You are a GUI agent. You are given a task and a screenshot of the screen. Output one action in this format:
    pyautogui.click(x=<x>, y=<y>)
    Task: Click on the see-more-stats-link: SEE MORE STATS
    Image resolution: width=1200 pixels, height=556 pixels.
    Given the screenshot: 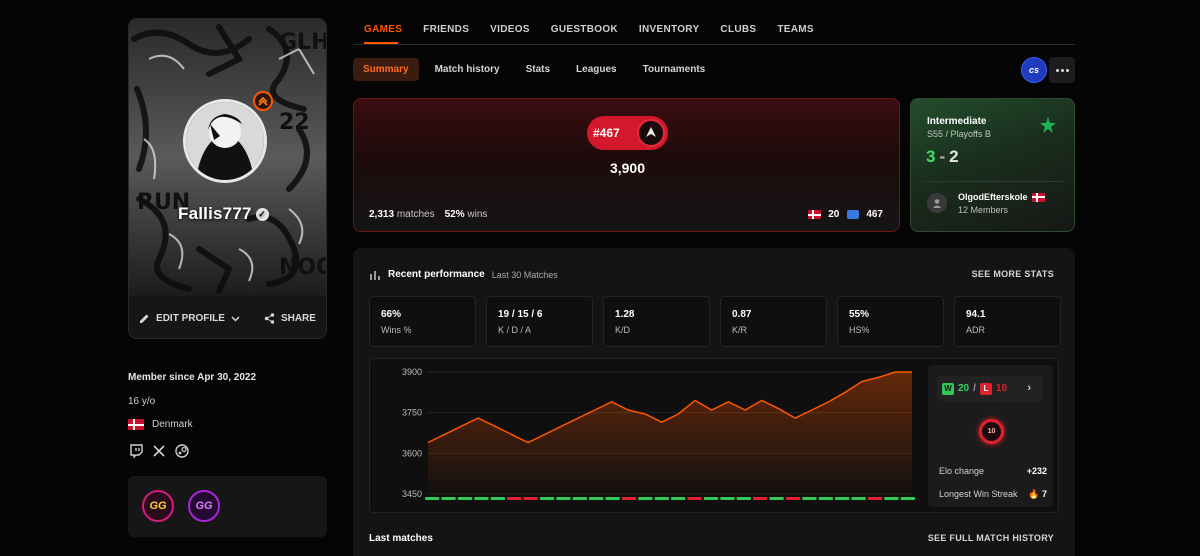 What is the action you would take?
    pyautogui.click(x=1013, y=274)
    